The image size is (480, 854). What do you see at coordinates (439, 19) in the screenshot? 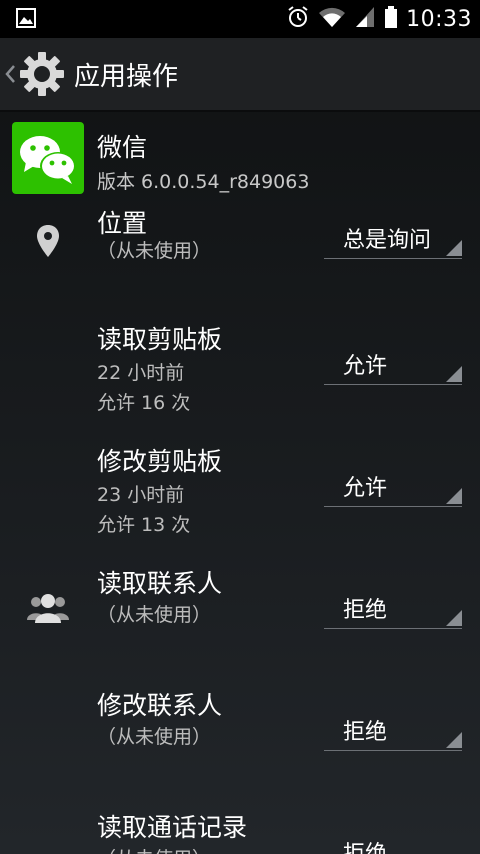
I see `status-time: 10:33` at bounding box center [439, 19].